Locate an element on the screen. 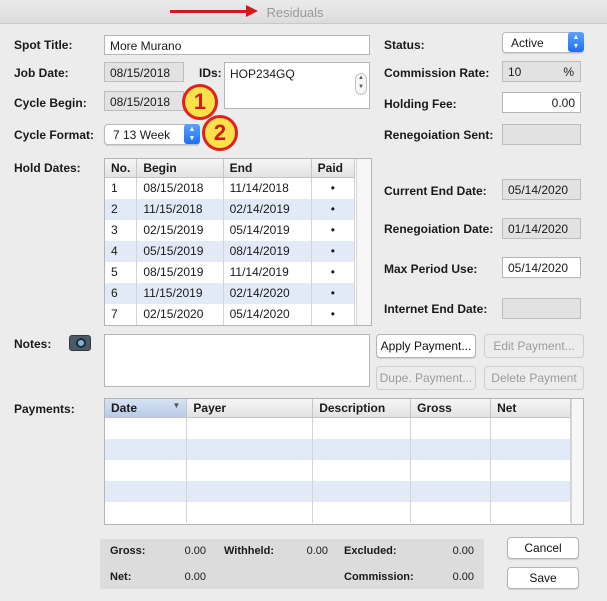  cell-begin: 08/15/2018 is located at coordinates (180, 188).